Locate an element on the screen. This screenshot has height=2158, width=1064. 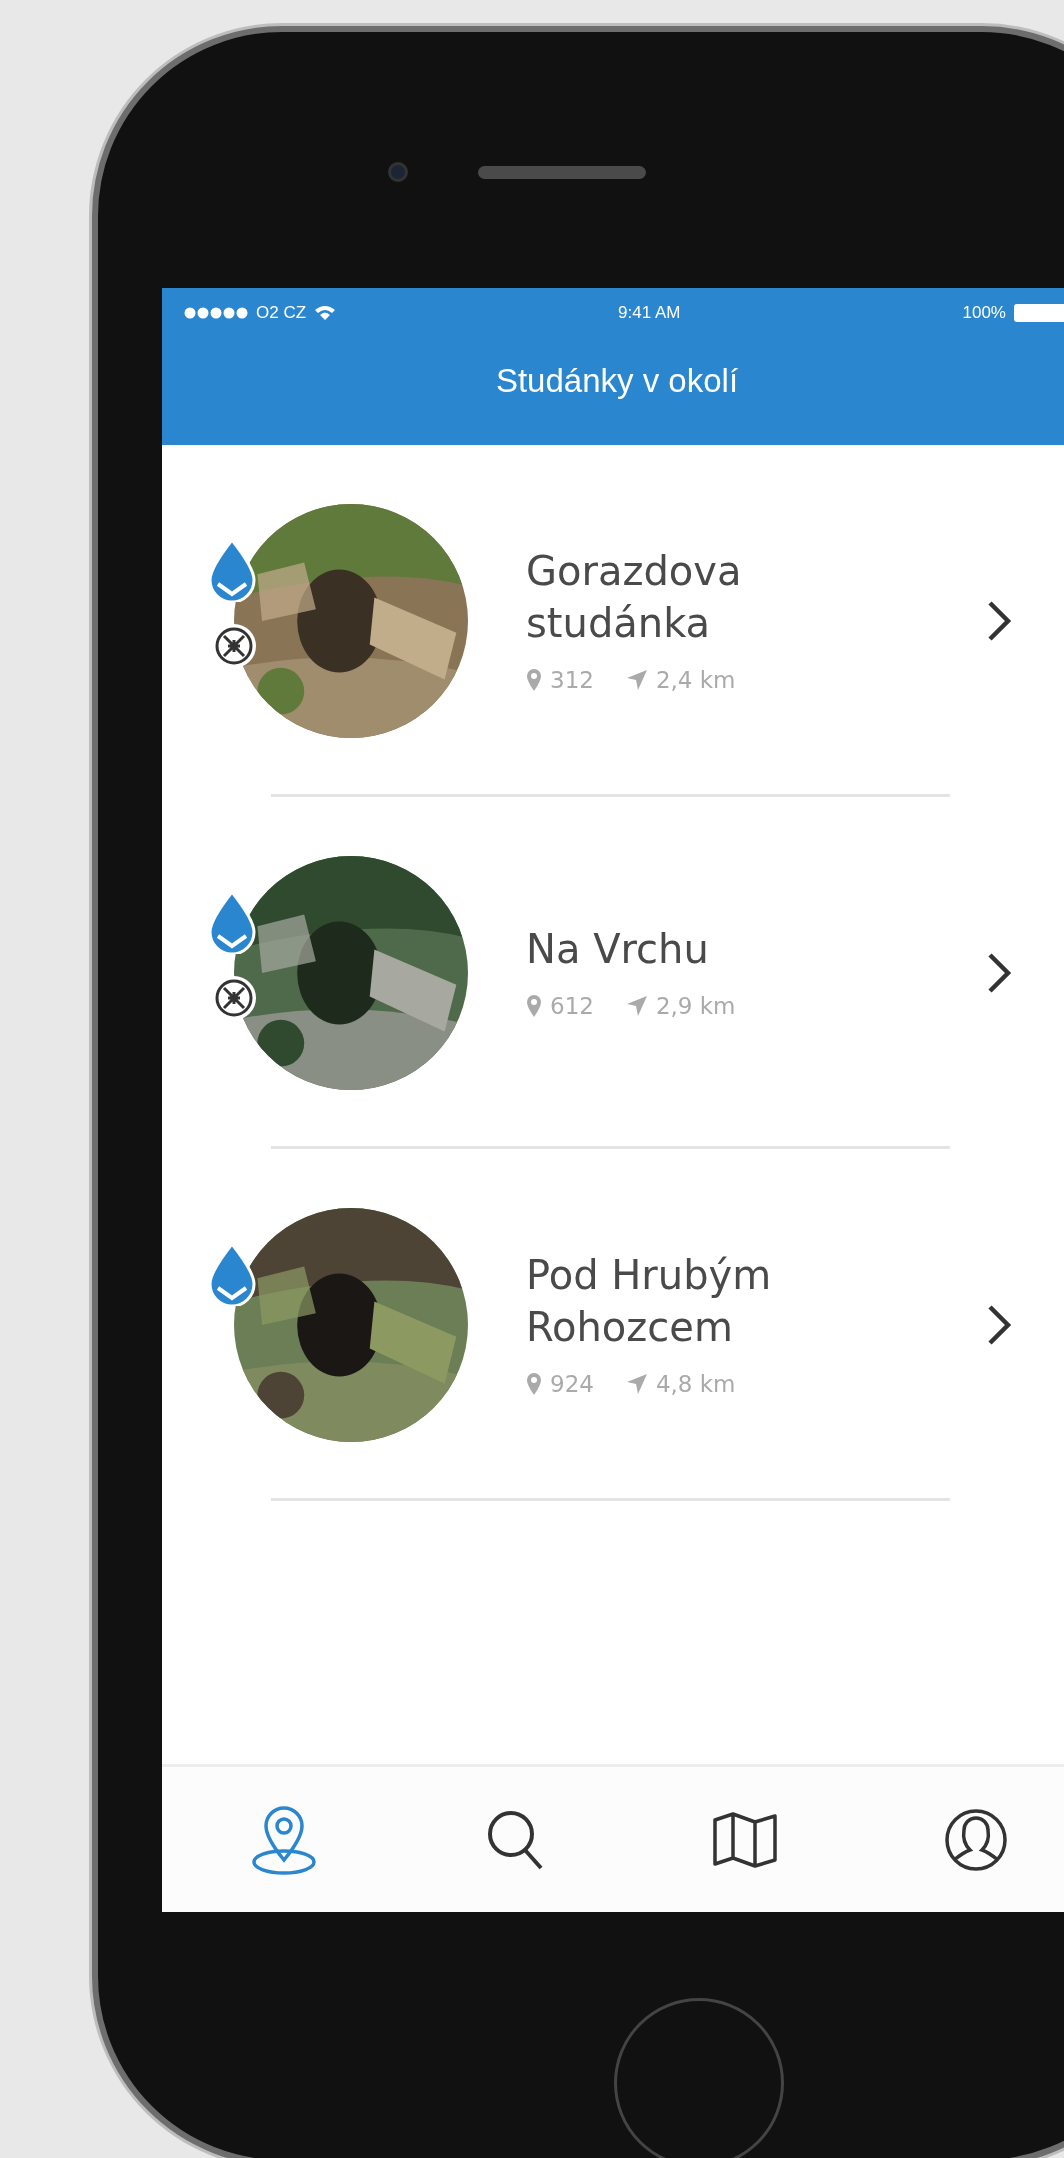
battery-icon is located at coordinates (1039, 312).